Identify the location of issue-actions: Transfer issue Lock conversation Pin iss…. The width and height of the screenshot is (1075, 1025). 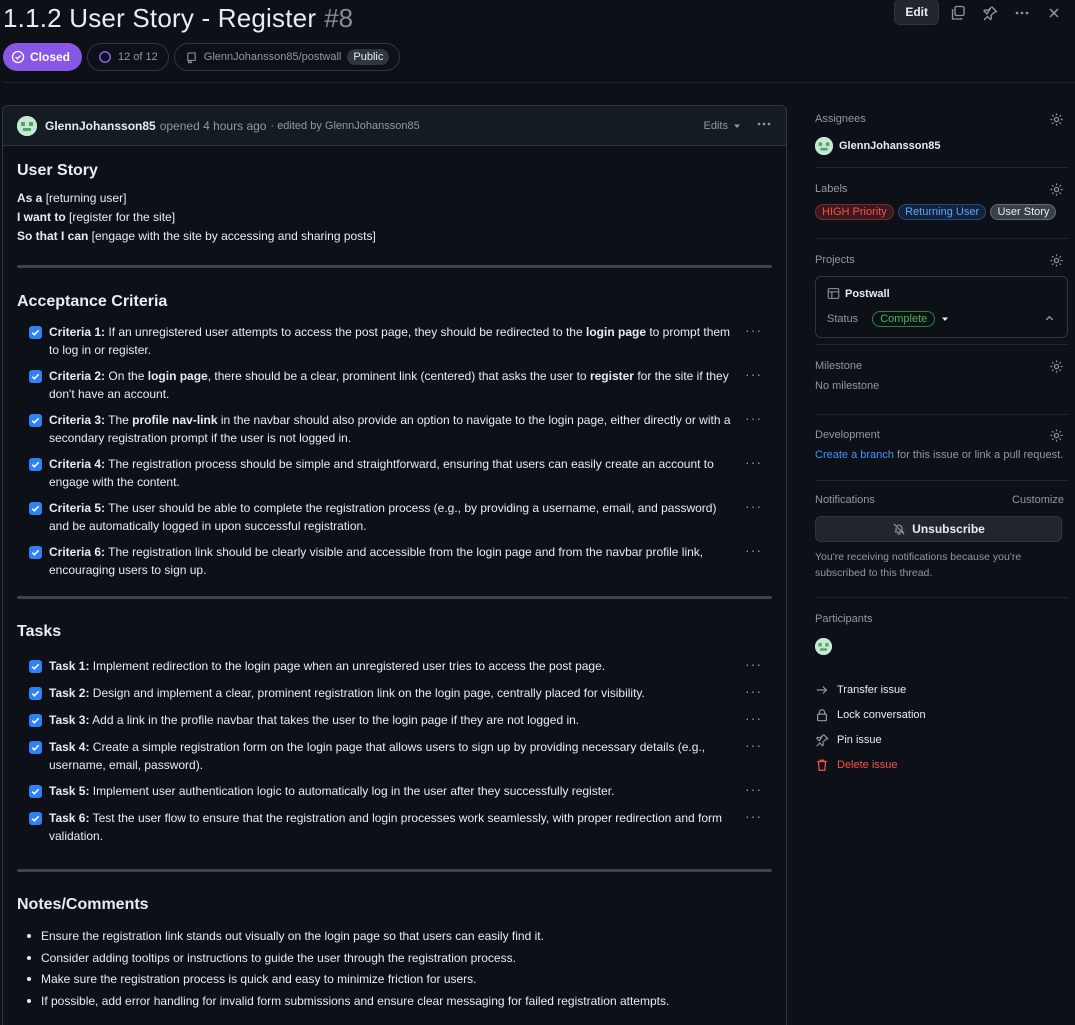
(941, 727).